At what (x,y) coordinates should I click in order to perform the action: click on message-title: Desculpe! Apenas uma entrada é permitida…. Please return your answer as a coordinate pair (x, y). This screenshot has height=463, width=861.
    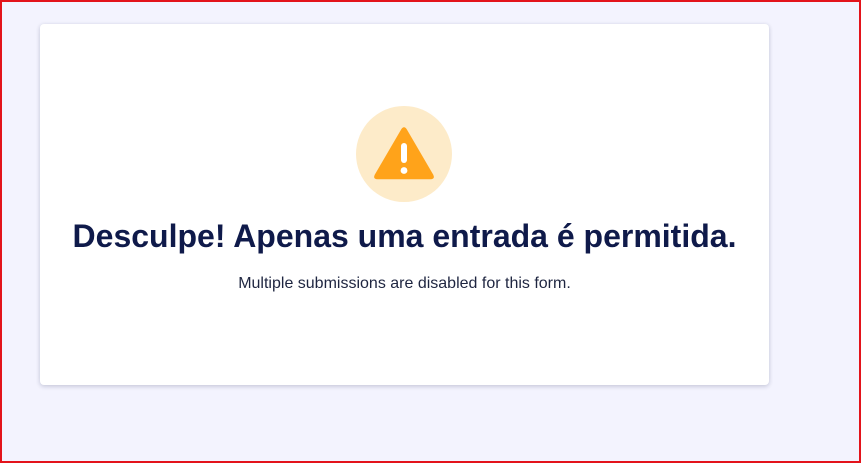
    Looking at the image, I should click on (404, 236).